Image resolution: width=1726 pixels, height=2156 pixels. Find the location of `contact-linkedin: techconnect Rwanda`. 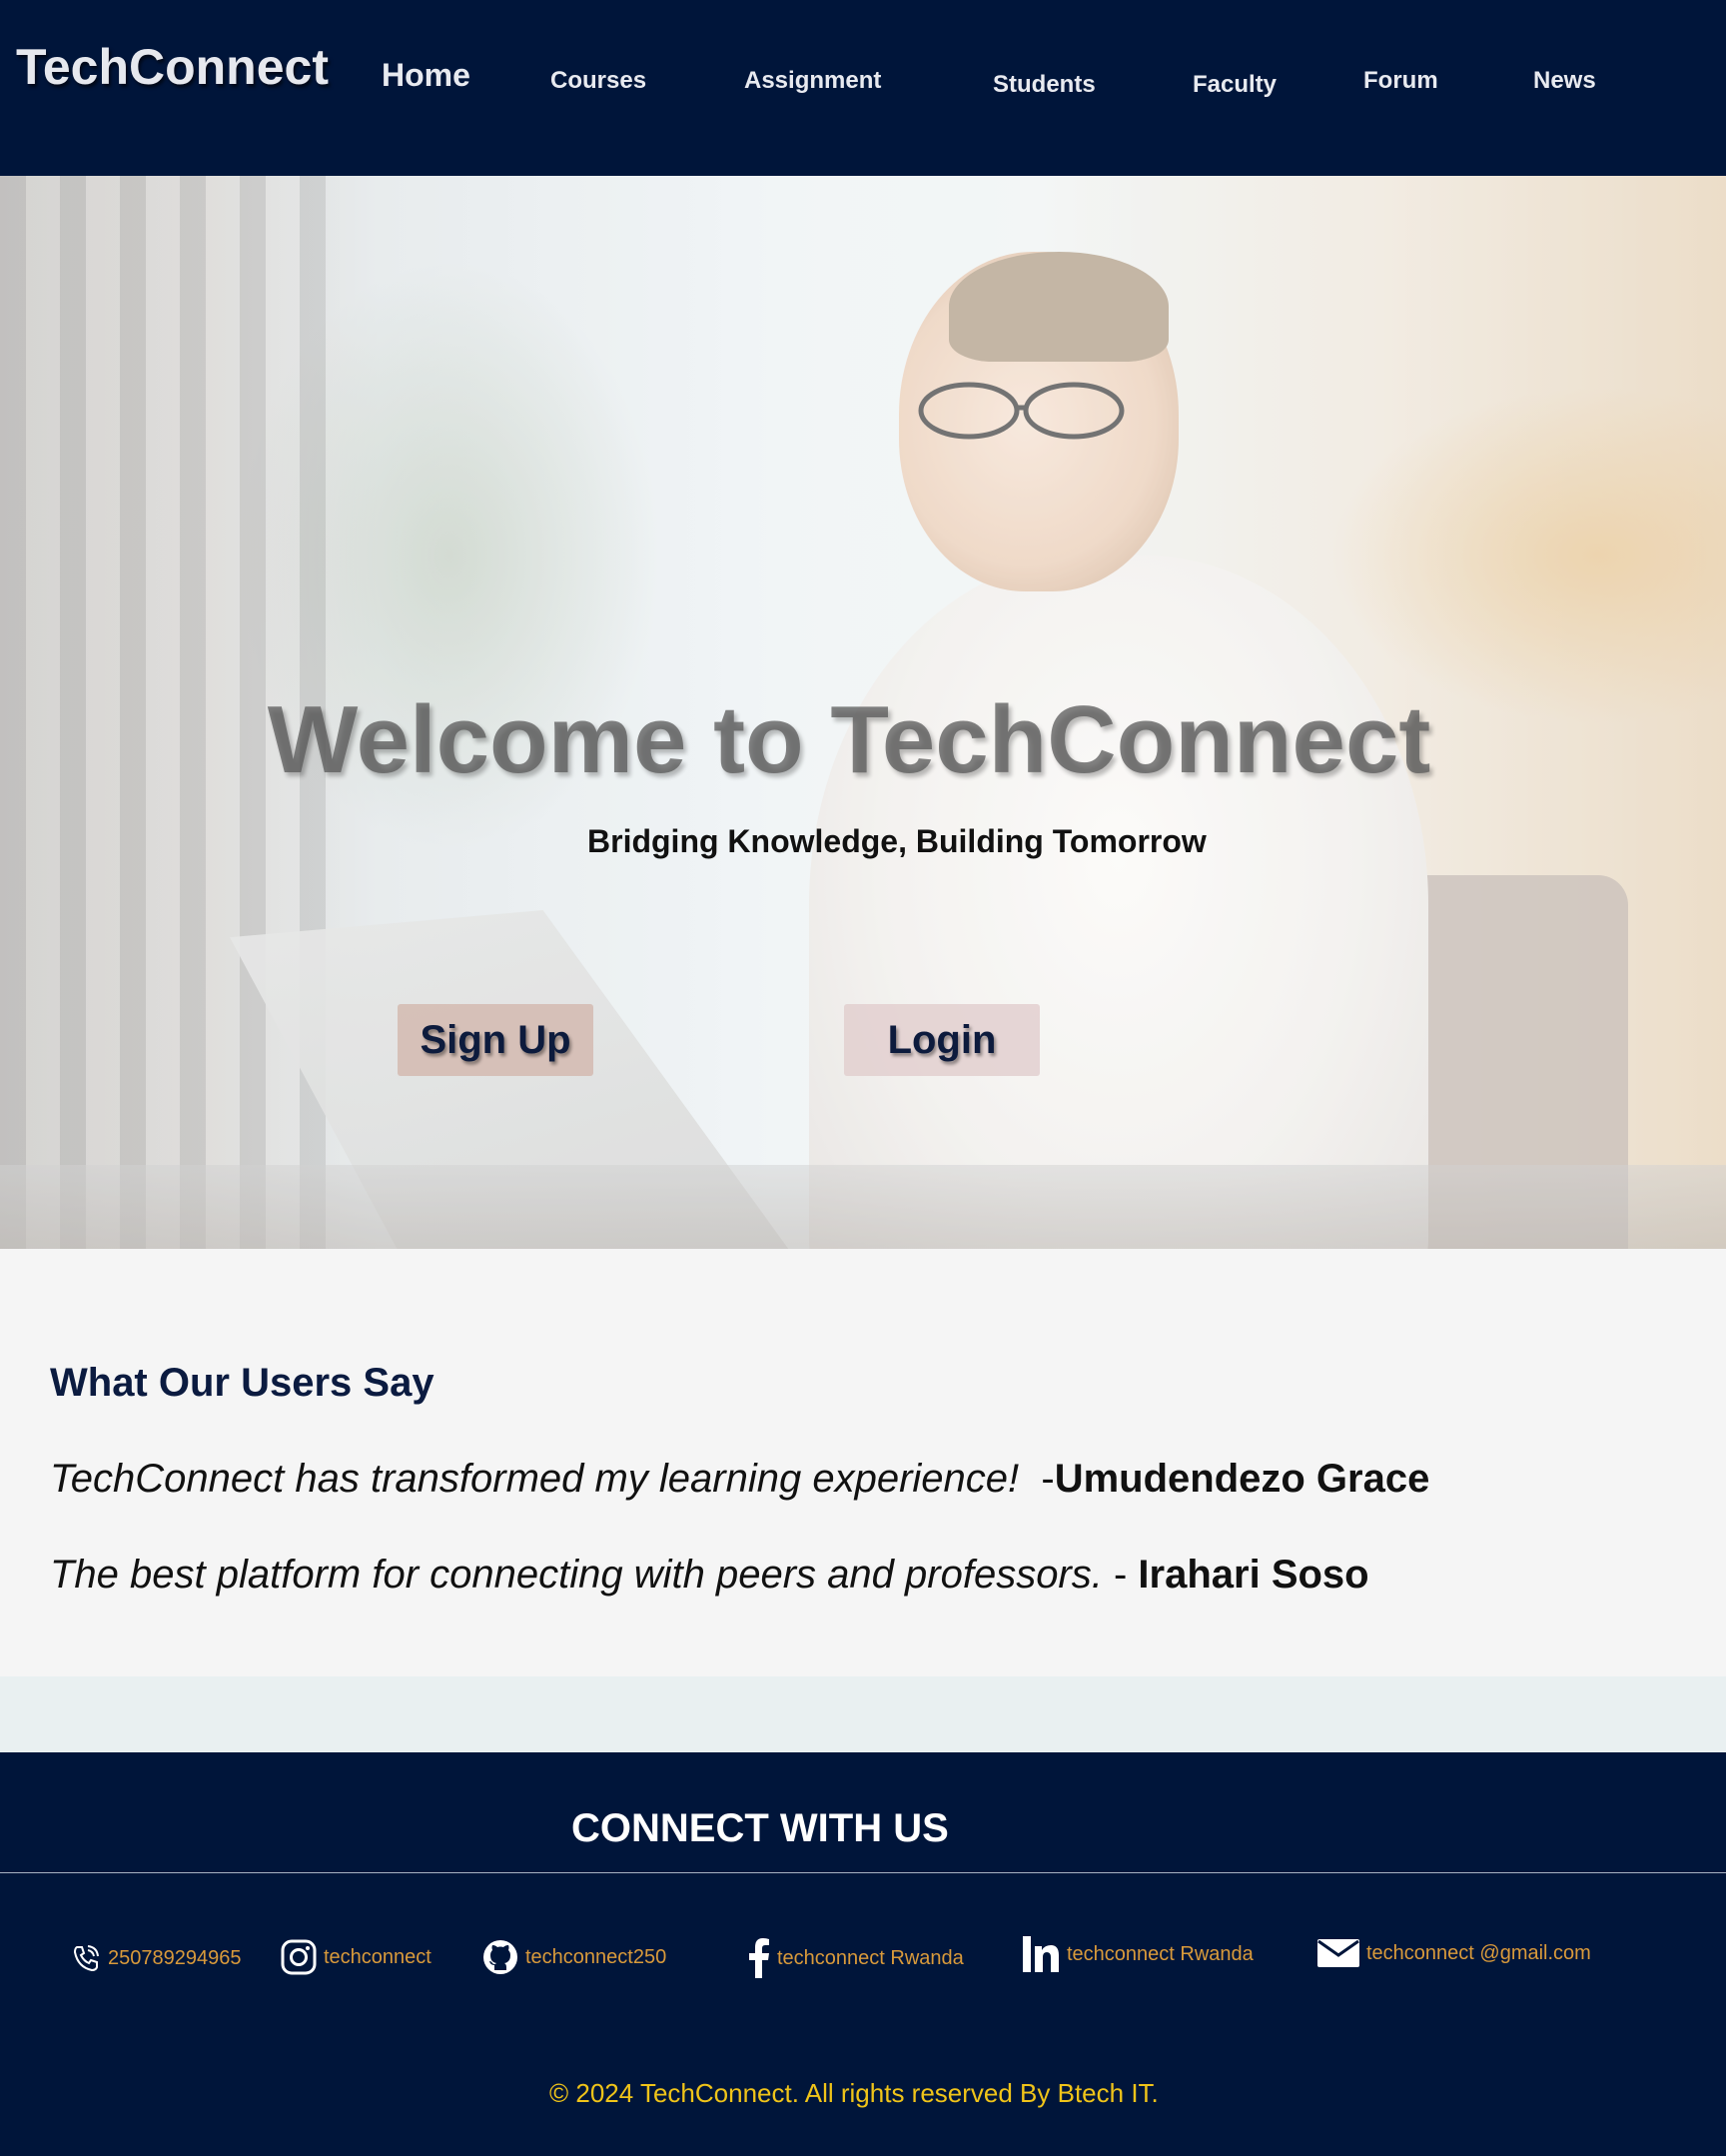

contact-linkedin: techconnect Rwanda is located at coordinates (1137, 1954).